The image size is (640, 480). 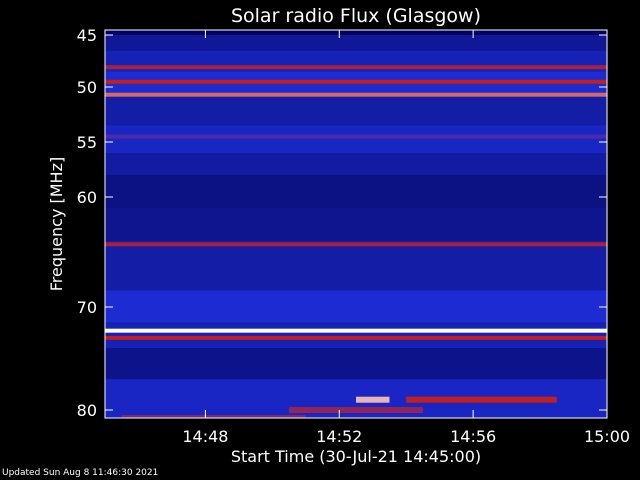 I want to click on y-tick-label: 60, so click(x=87, y=197).